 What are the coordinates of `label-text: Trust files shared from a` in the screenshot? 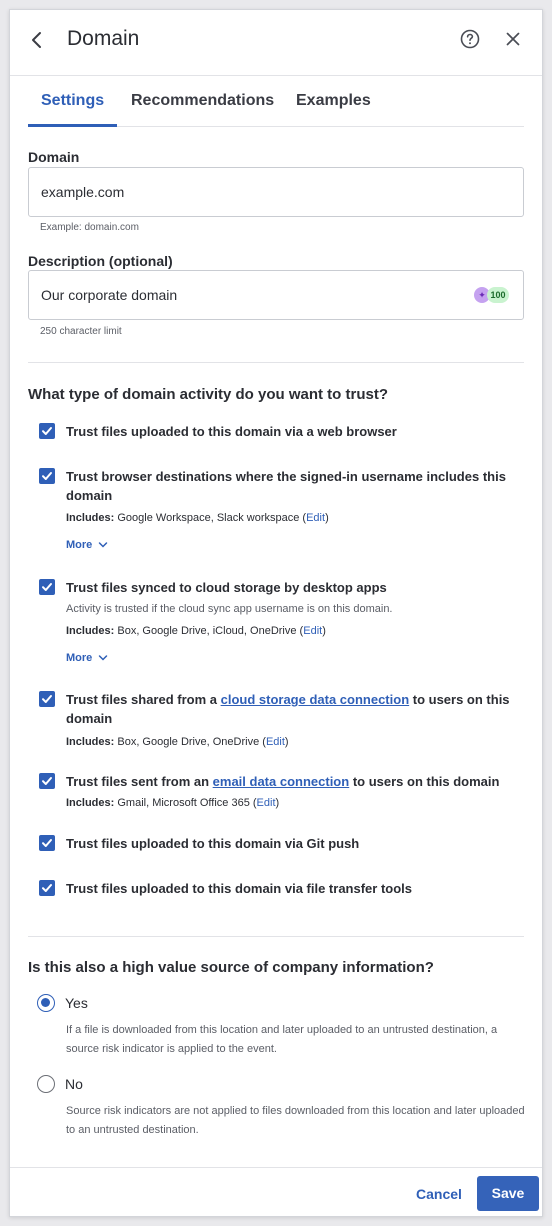 It's located at (143, 699).